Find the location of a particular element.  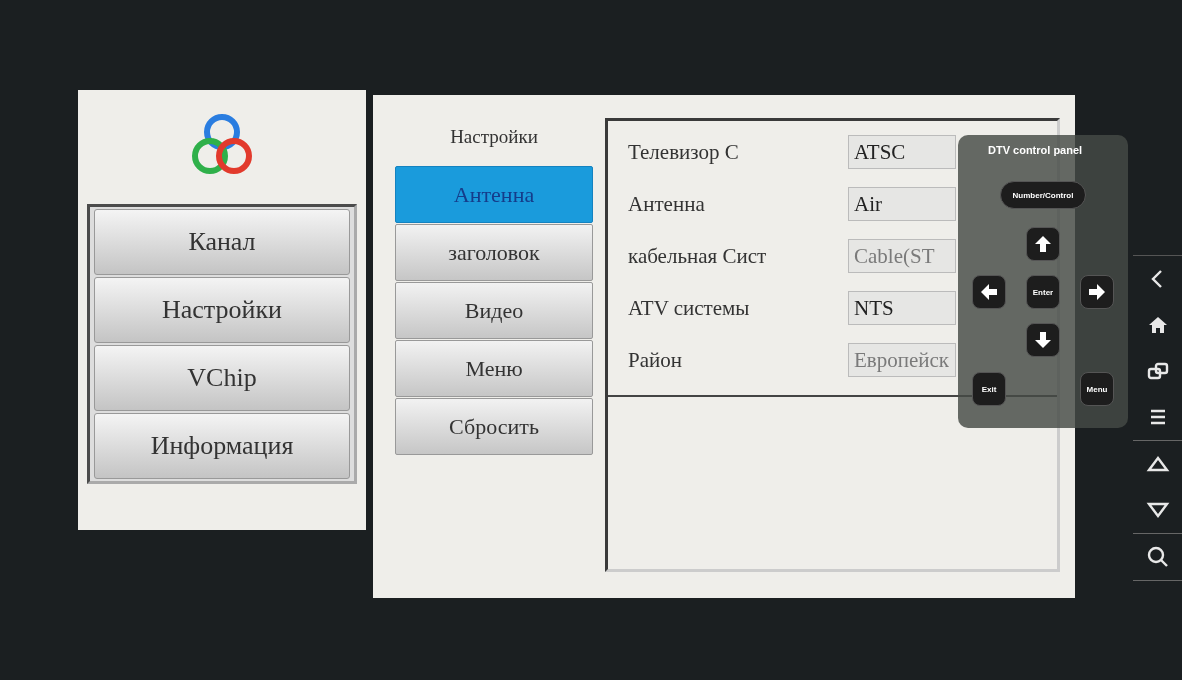

menu-button: Настройки is located at coordinates (222, 310).